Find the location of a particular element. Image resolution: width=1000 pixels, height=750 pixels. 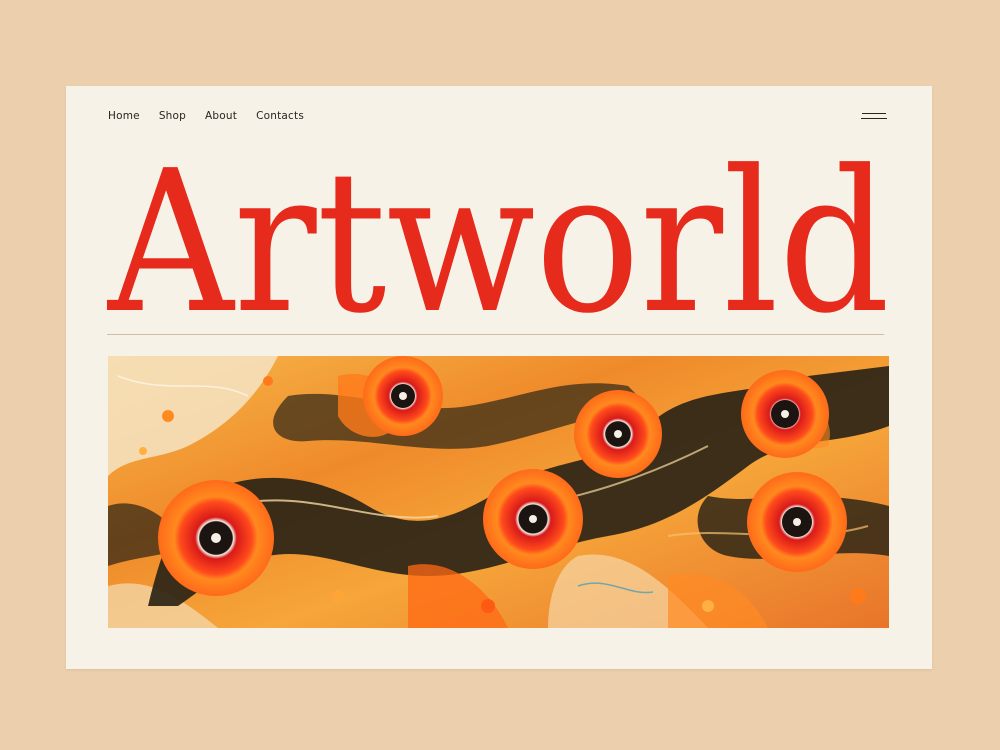

nav-shop-link: Shop is located at coordinates (172, 116).